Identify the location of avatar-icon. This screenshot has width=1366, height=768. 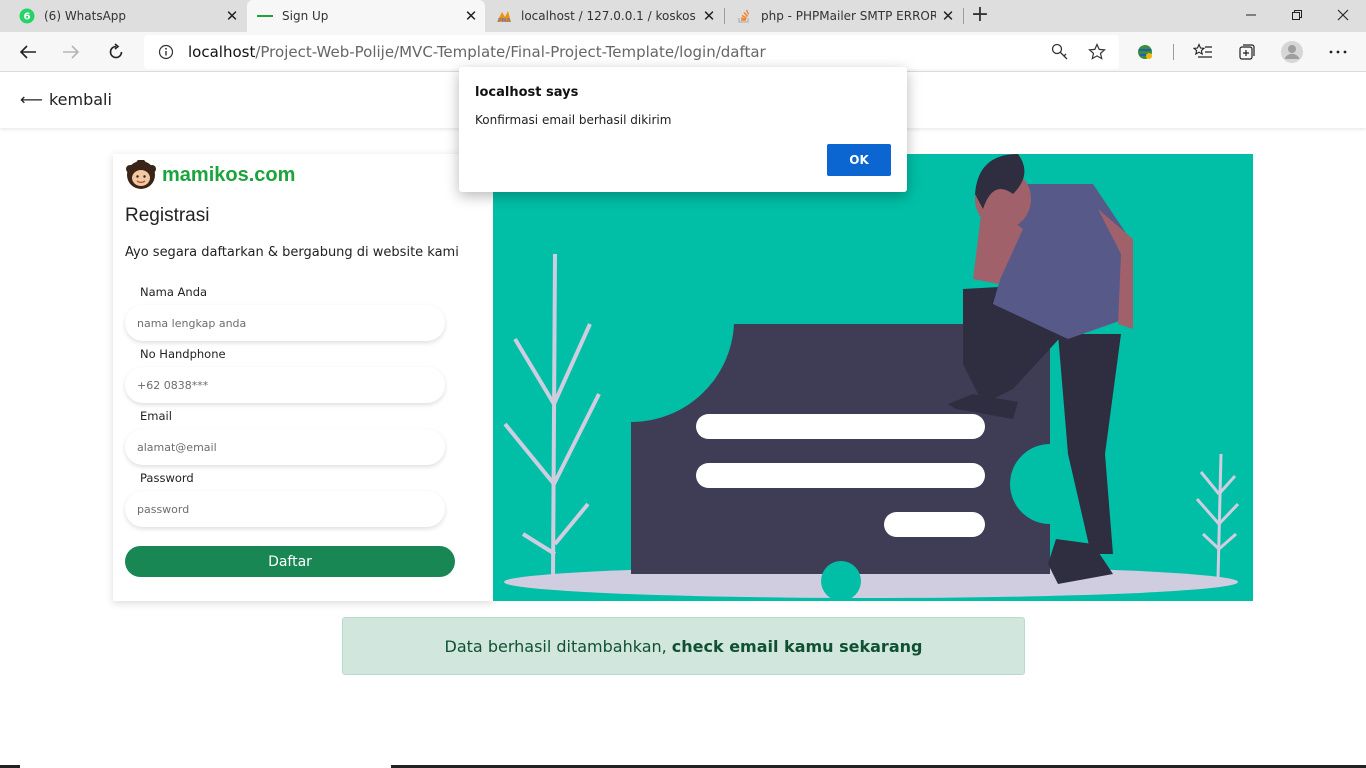
(1292, 52).